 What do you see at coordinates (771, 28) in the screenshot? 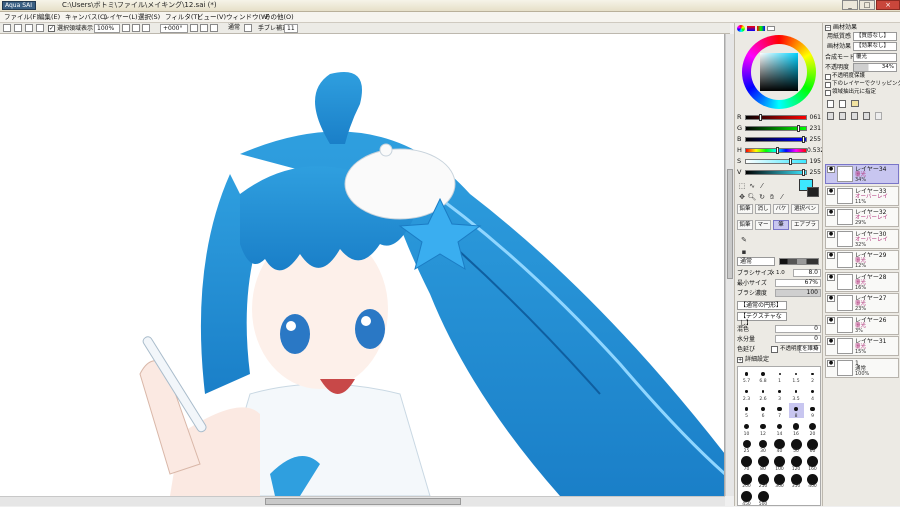
I see `swatch-mode-icon` at bounding box center [771, 28].